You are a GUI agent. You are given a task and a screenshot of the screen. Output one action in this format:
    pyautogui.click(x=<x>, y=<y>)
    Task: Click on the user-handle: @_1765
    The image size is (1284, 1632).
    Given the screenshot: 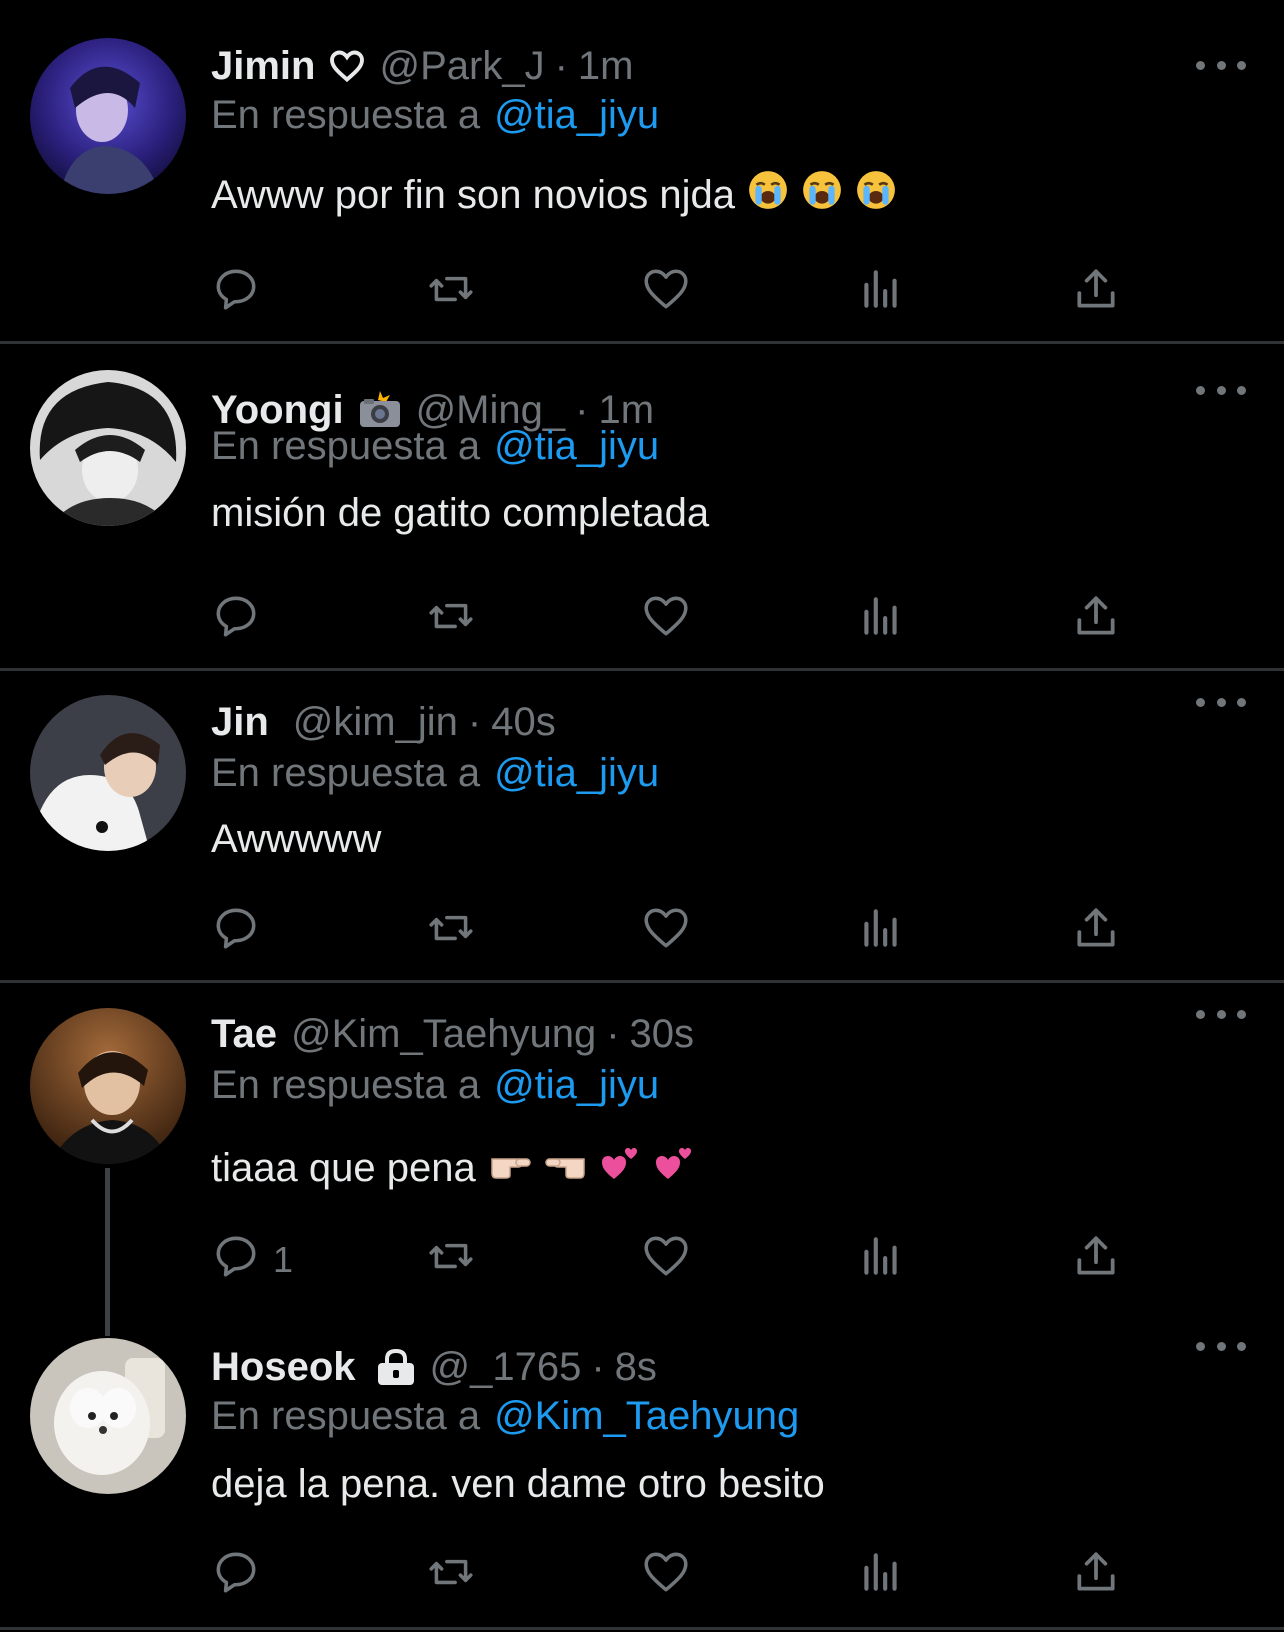 What is the action you would take?
    pyautogui.click(x=506, y=1367)
    